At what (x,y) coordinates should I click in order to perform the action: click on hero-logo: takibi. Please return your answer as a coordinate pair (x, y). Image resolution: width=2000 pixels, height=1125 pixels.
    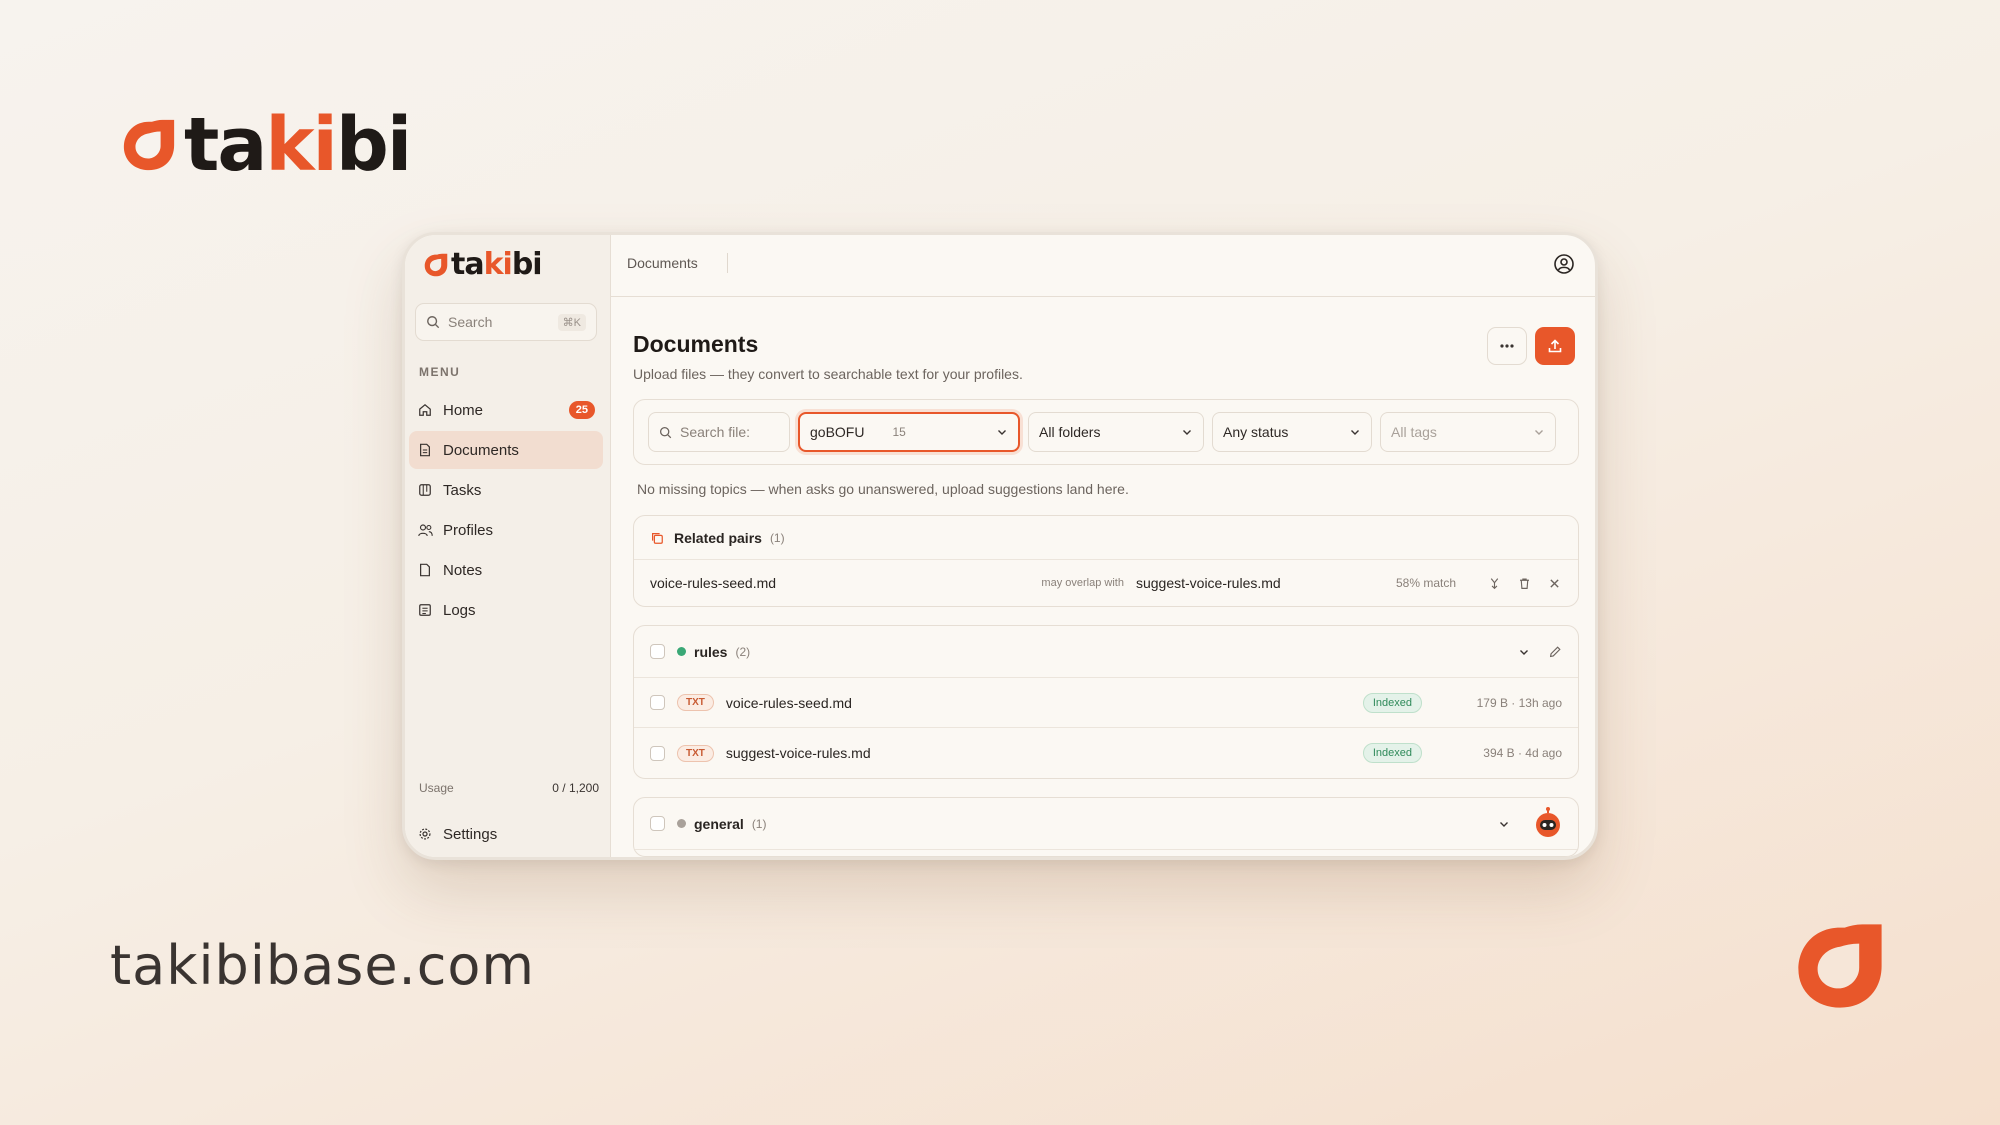
    Looking at the image, I should click on (266, 145).